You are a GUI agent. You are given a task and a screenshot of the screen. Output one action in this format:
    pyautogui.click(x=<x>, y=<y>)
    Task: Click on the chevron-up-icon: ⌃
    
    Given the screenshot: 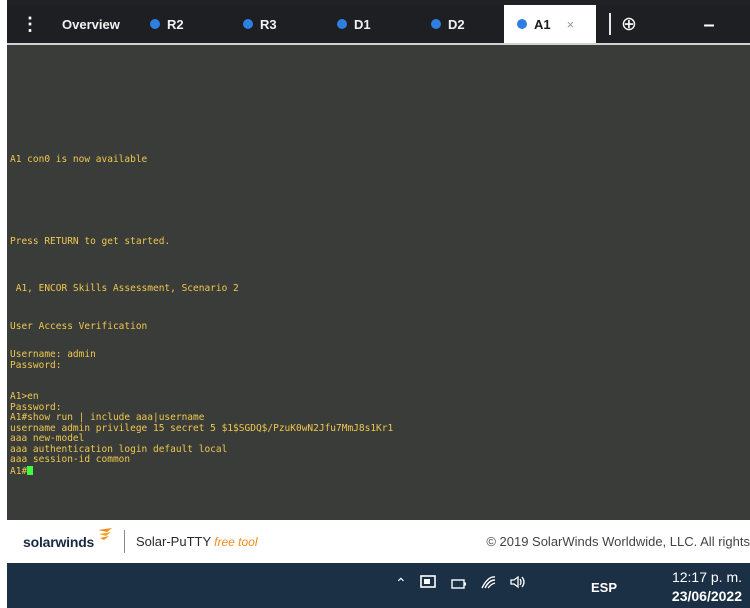 What is the action you would take?
    pyautogui.click(x=401, y=583)
    